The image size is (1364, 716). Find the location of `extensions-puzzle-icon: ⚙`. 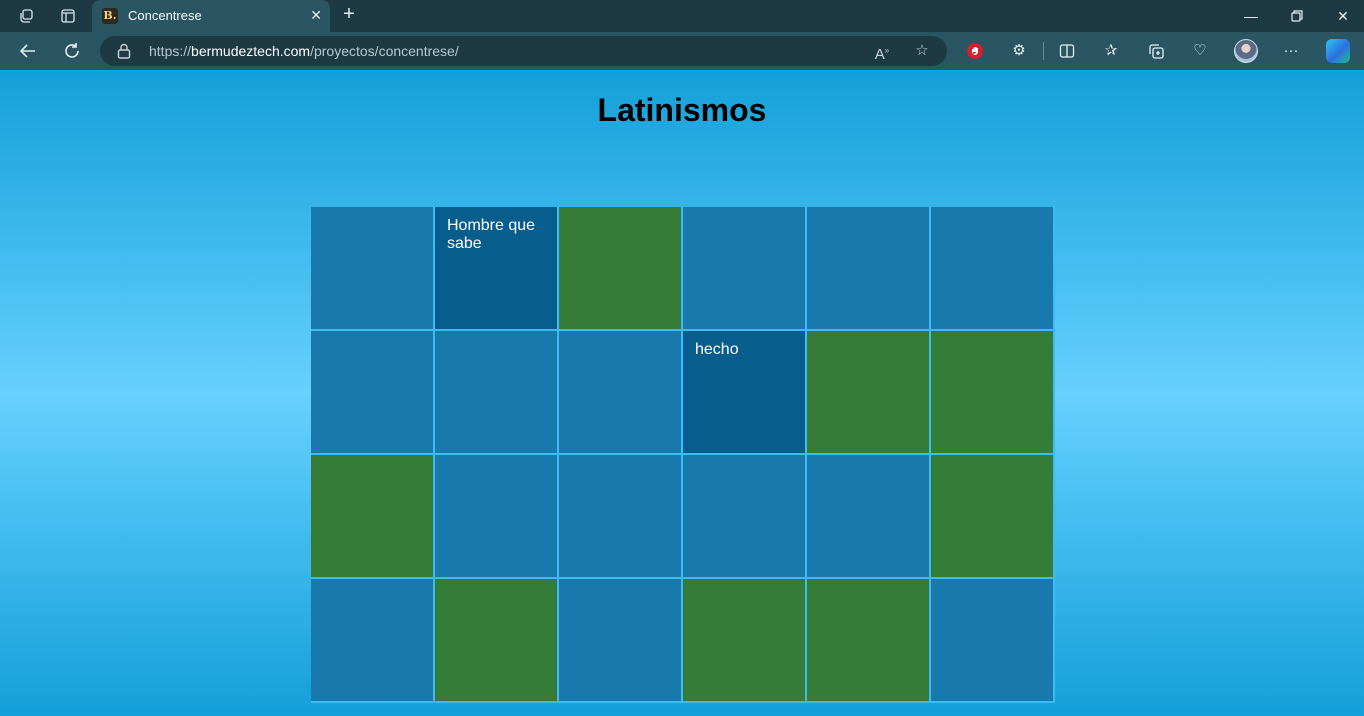

extensions-puzzle-icon: ⚙ is located at coordinates (1019, 51).